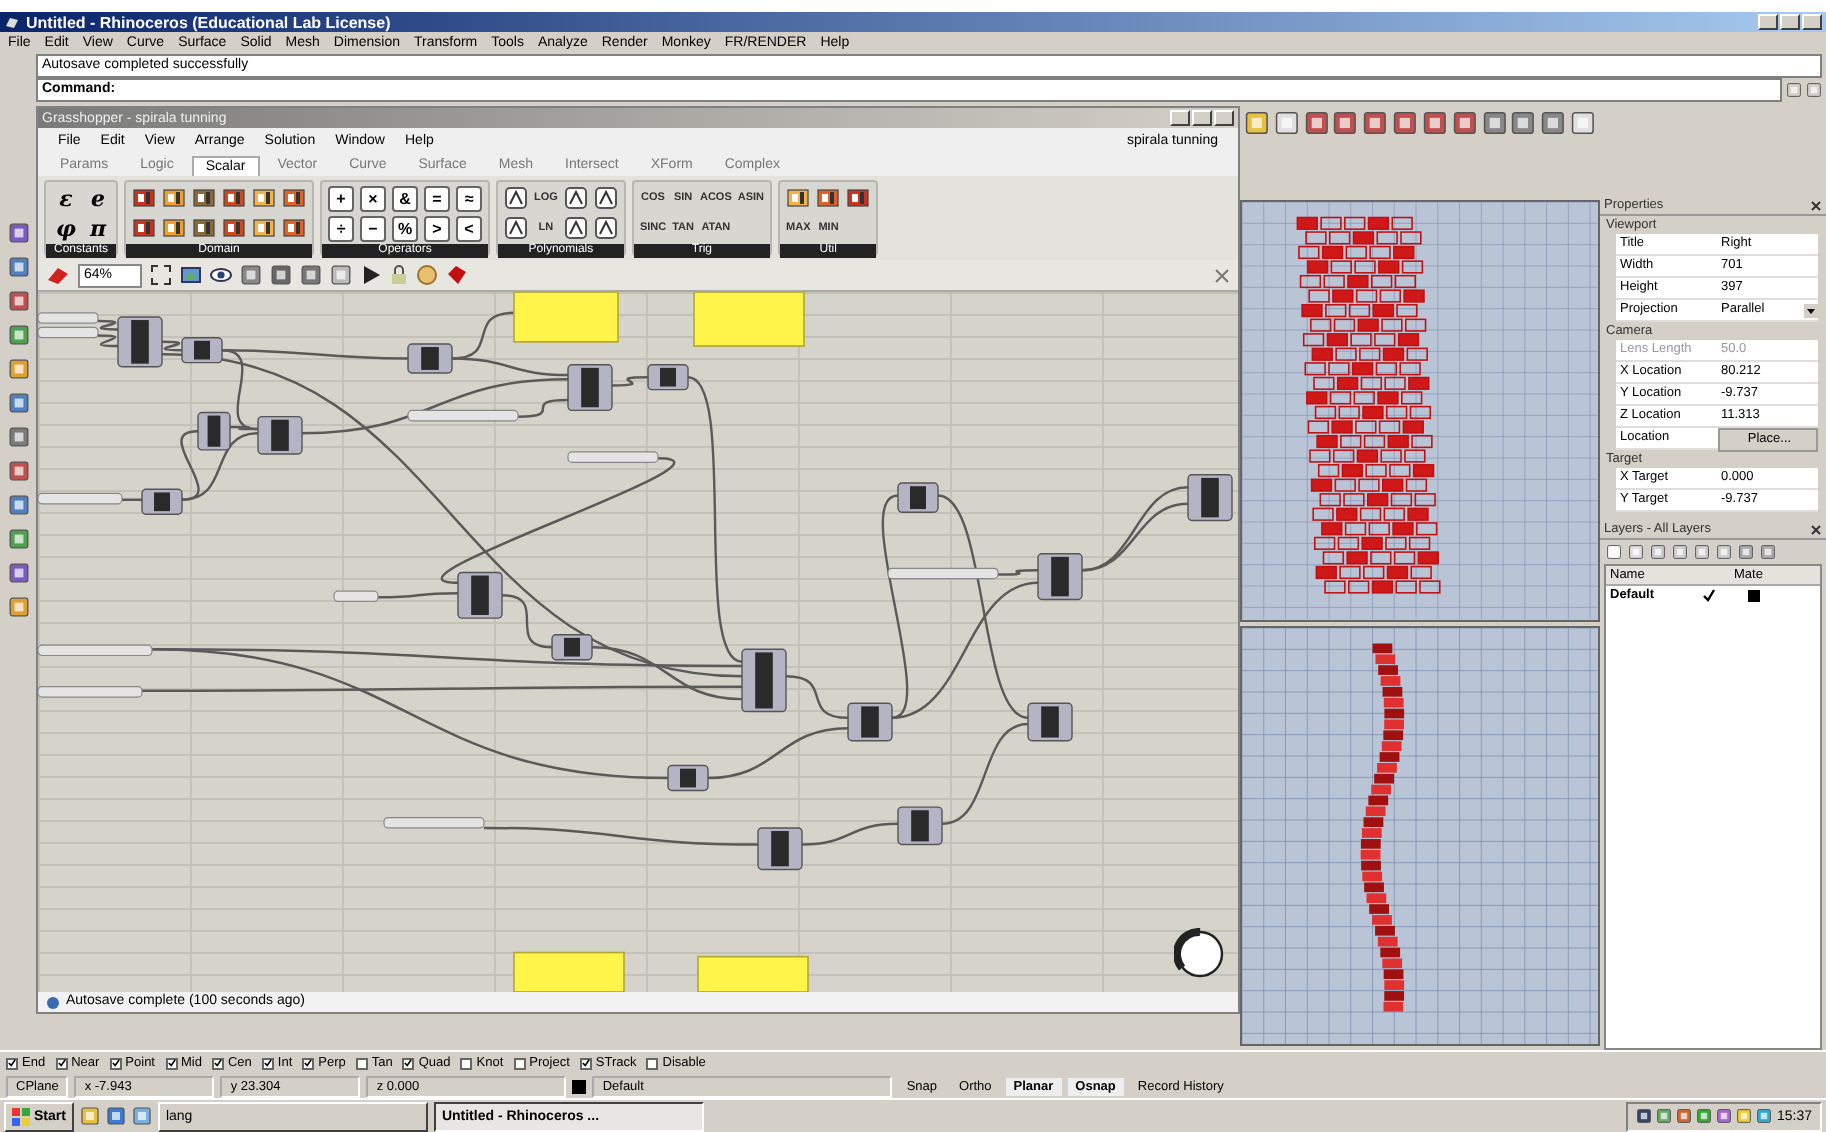 Image resolution: width=1826 pixels, height=1132 pixels. What do you see at coordinates (437, 228) in the screenshot?
I see `operator-button: >` at bounding box center [437, 228].